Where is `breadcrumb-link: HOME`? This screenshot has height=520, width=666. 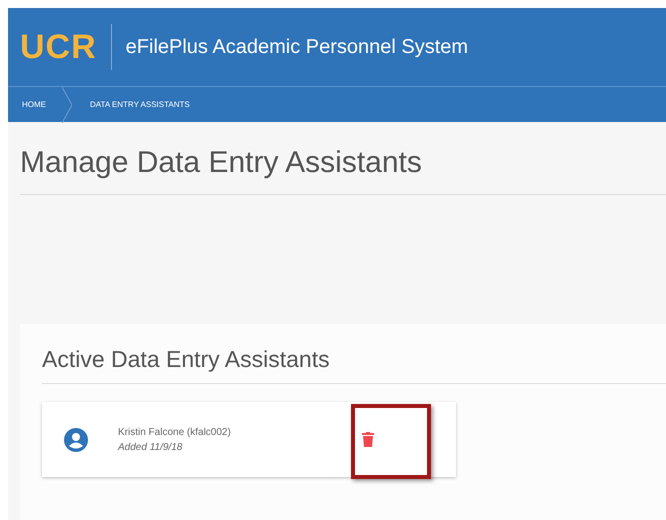
breadcrumb-link: HOME is located at coordinates (34, 104).